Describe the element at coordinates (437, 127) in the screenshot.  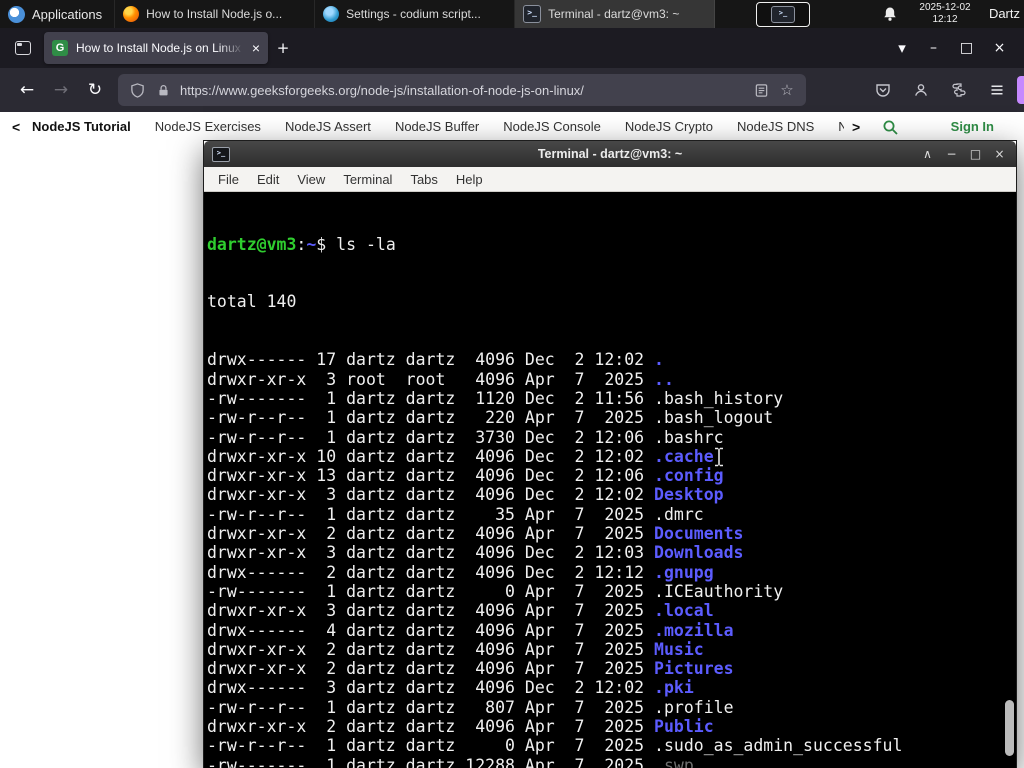
I see `site-nav-link: NodeJS Buffer` at that location.